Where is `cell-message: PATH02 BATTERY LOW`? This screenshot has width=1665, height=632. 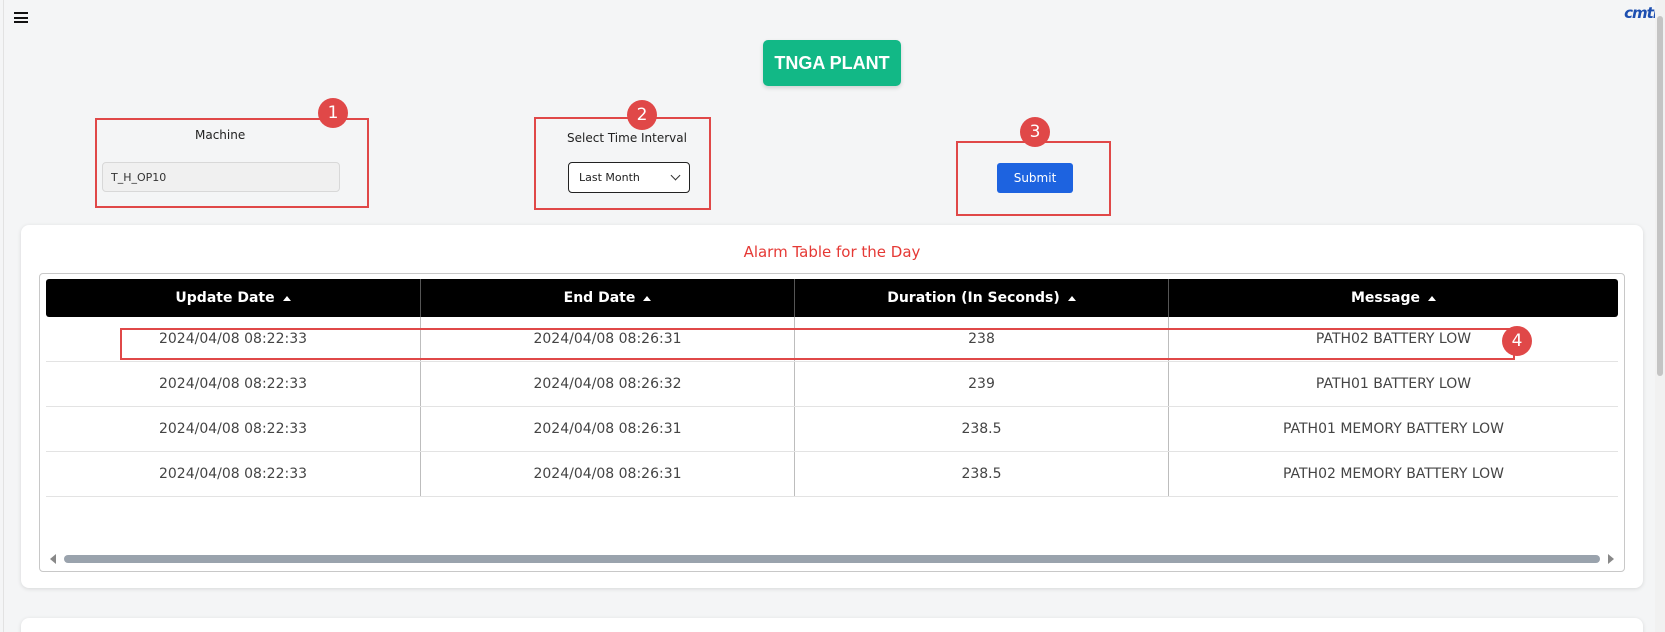 cell-message: PATH02 BATTERY LOW is located at coordinates (1393, 339).